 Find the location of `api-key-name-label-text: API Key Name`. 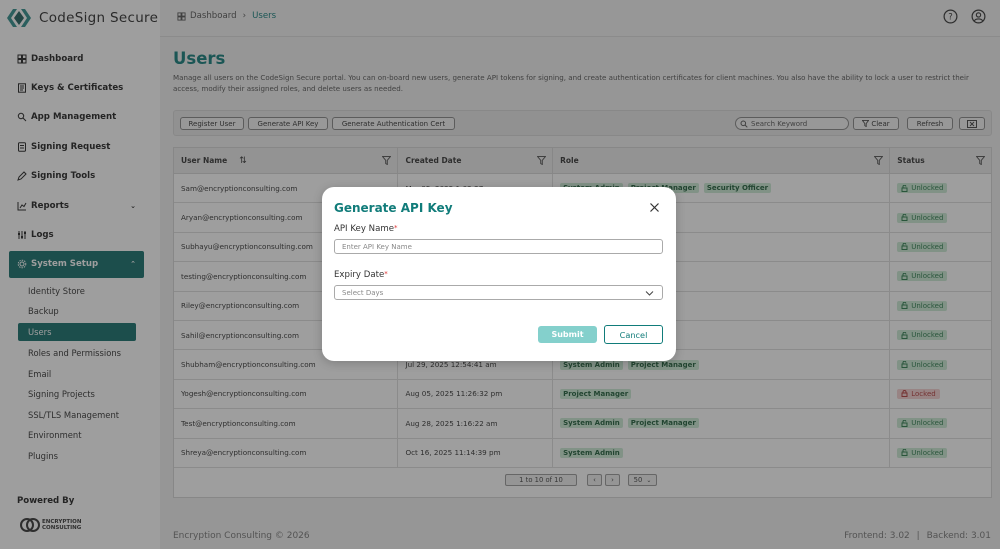

api-key-name-label-text: API Key Name is located at coordinates (364, 229).